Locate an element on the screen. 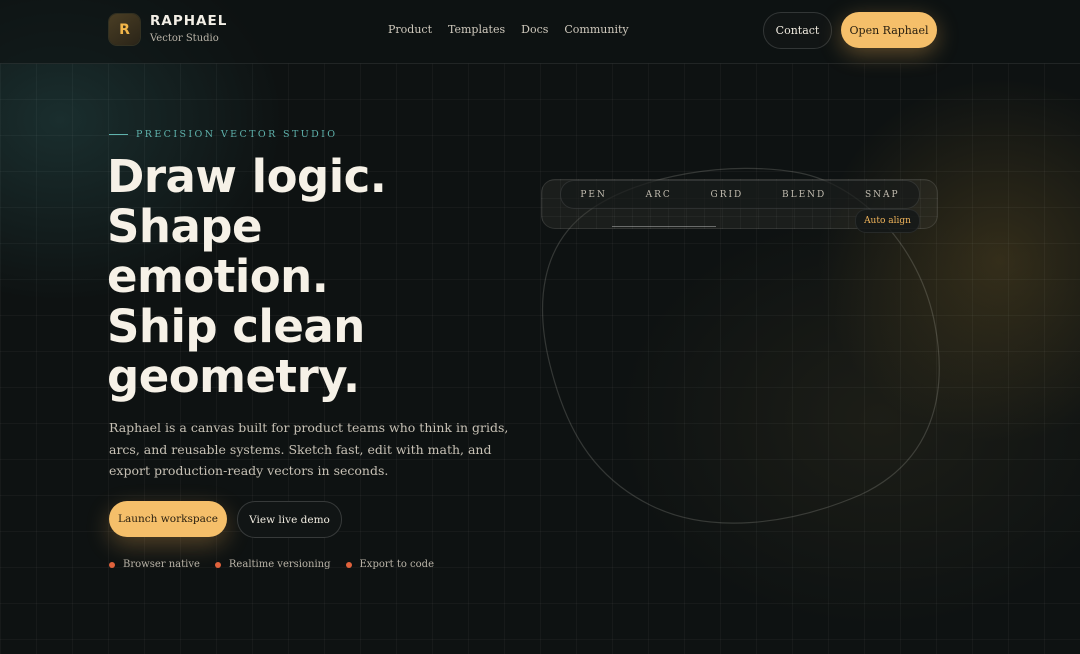 The image size is (1080, 654). brand-subtitle: Vector Studio is located at coordinates (184, 38).